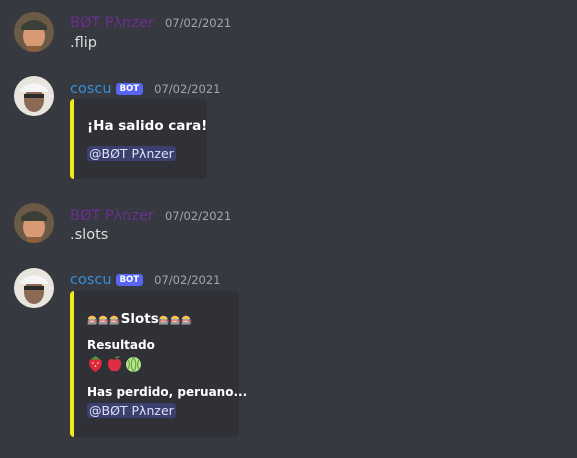 The width and height of the screenshot is (577, 458). I want to click on apple-icon, so click(114, 363).